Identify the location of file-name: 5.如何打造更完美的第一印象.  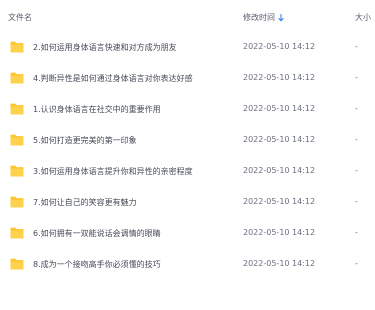
(85, 140).